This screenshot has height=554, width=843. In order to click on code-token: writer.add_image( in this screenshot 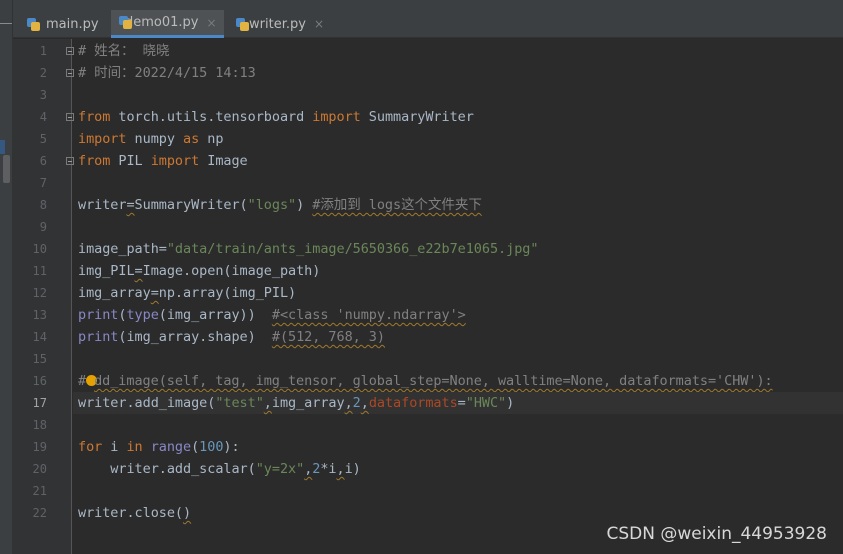, I will do `click(147, 403)`.